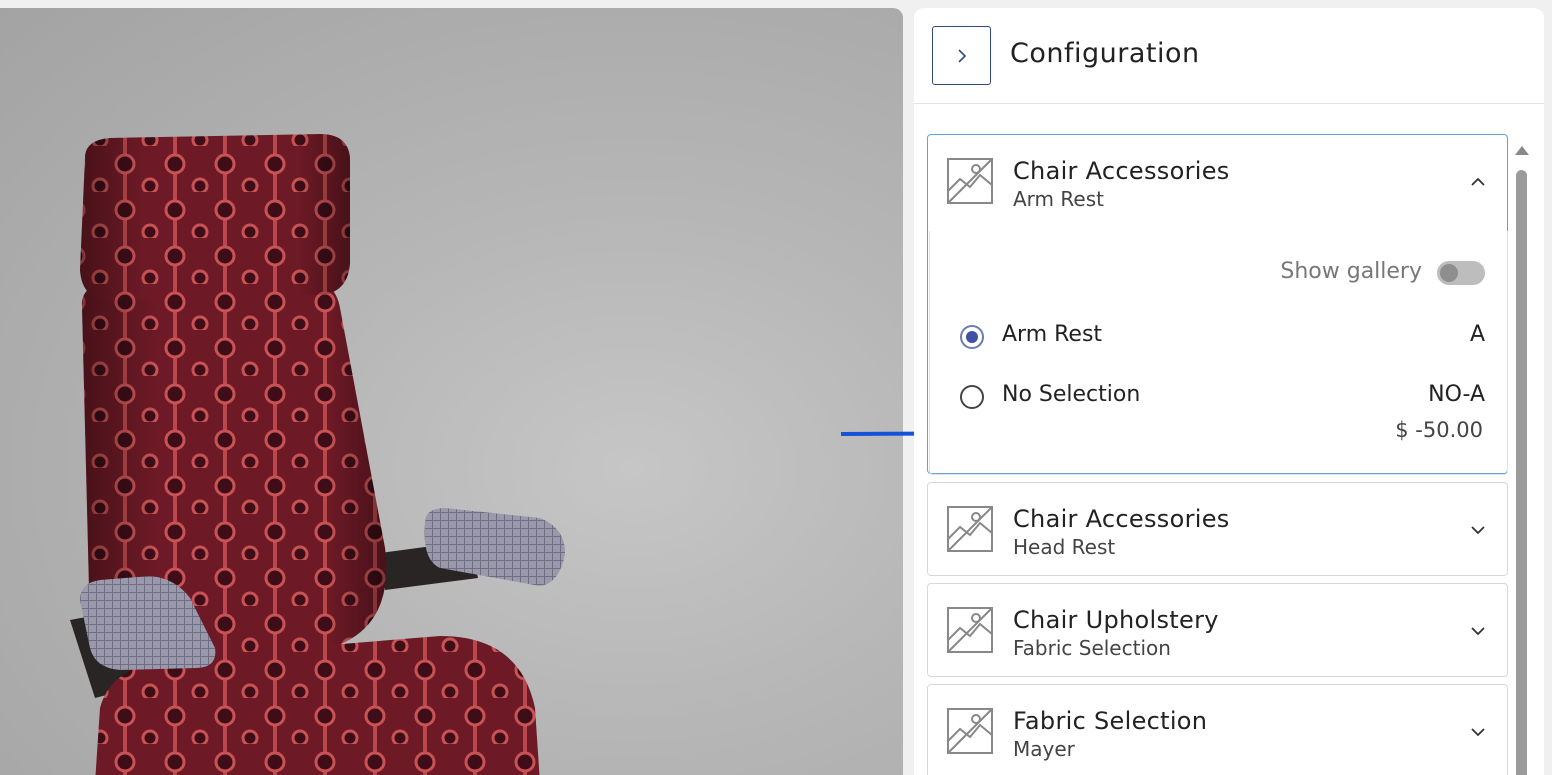 Image resolution: width=1552 pixels, height=775 pixels. I want to click on option-label: No Selection, so click(1071, 394).